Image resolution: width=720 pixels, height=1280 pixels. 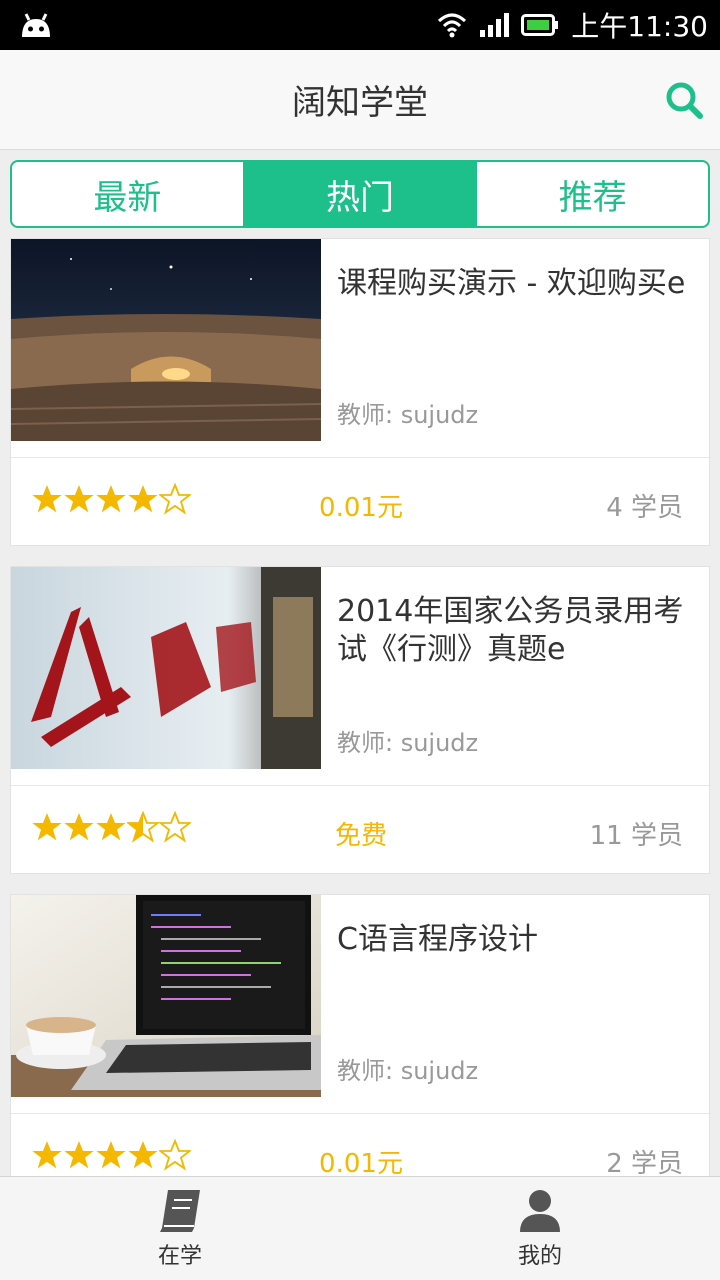 What do you see at coordinates (360, 25) in the screenshot?
I see `status-bar: 上午11:30` at bounding box center [360, 25].